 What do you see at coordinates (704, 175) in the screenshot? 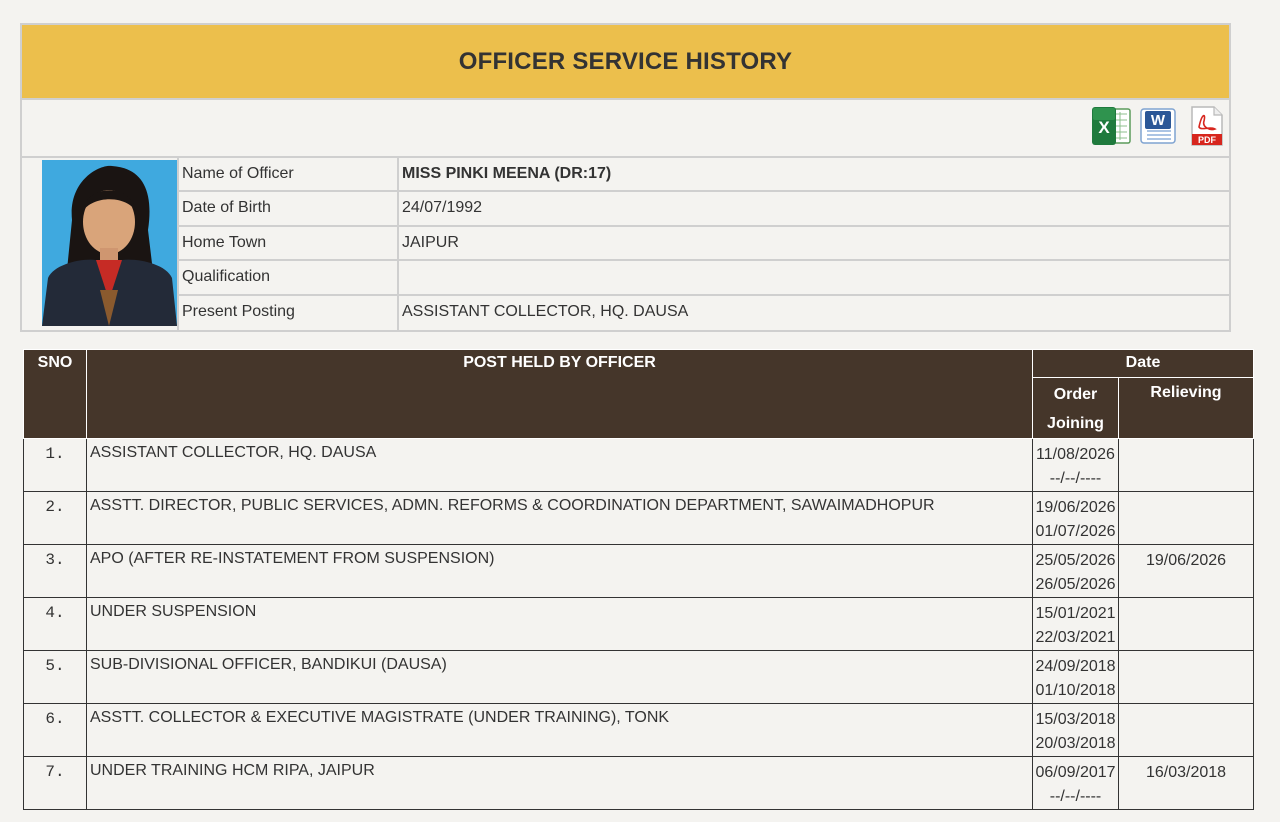
I see `field-row-name: Name of Officer MISS PINKI MEENA (DR:17)` at bounding box center [704, 175].